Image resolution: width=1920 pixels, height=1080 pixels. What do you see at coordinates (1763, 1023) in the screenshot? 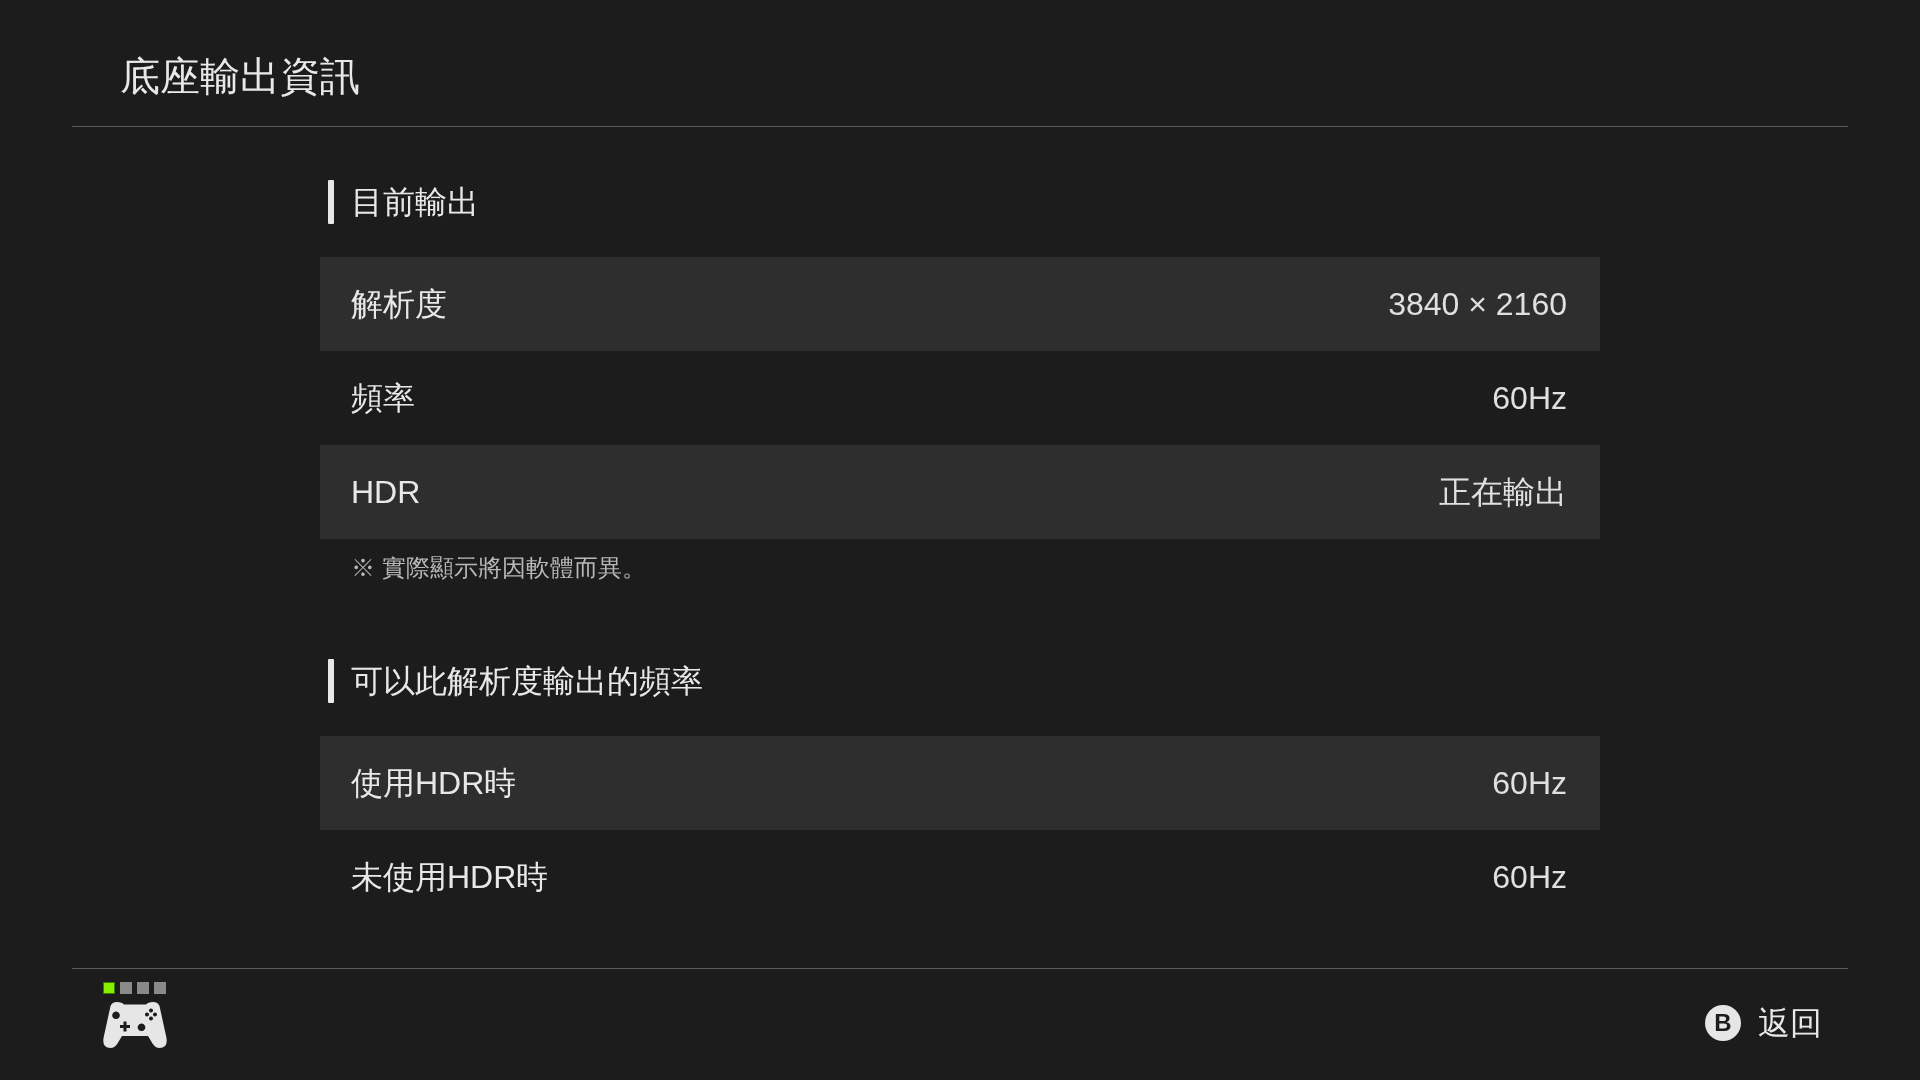
I see `back-button: B 返回` at bounding box center [1763, 1023].